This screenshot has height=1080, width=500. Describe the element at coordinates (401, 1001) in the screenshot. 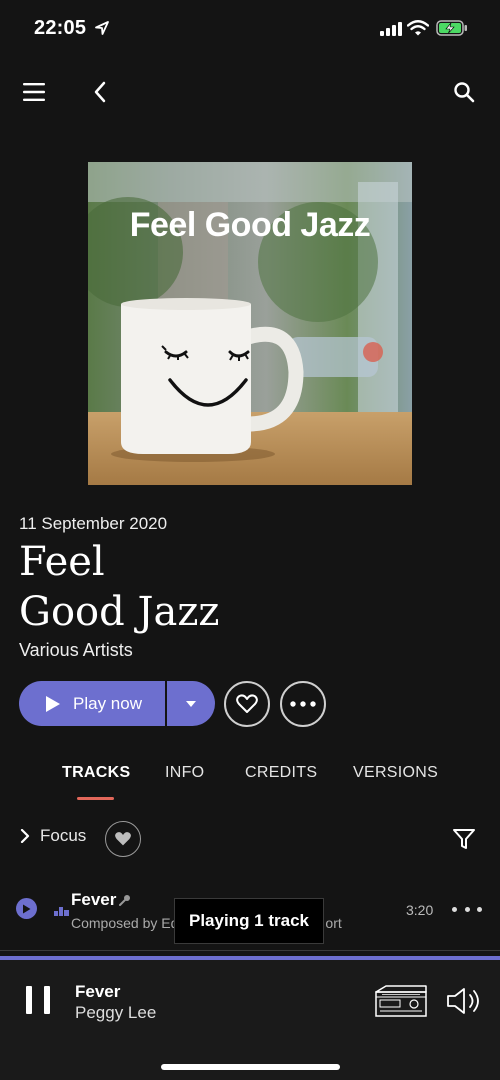

I see `hifi-device-icon` at that location.